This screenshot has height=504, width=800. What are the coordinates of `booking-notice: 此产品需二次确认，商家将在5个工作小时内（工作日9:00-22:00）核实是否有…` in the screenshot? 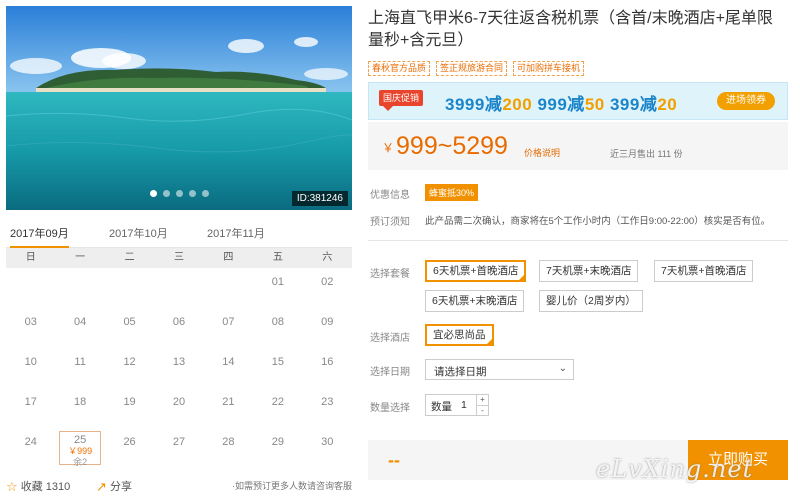 It's located at (598, 221).